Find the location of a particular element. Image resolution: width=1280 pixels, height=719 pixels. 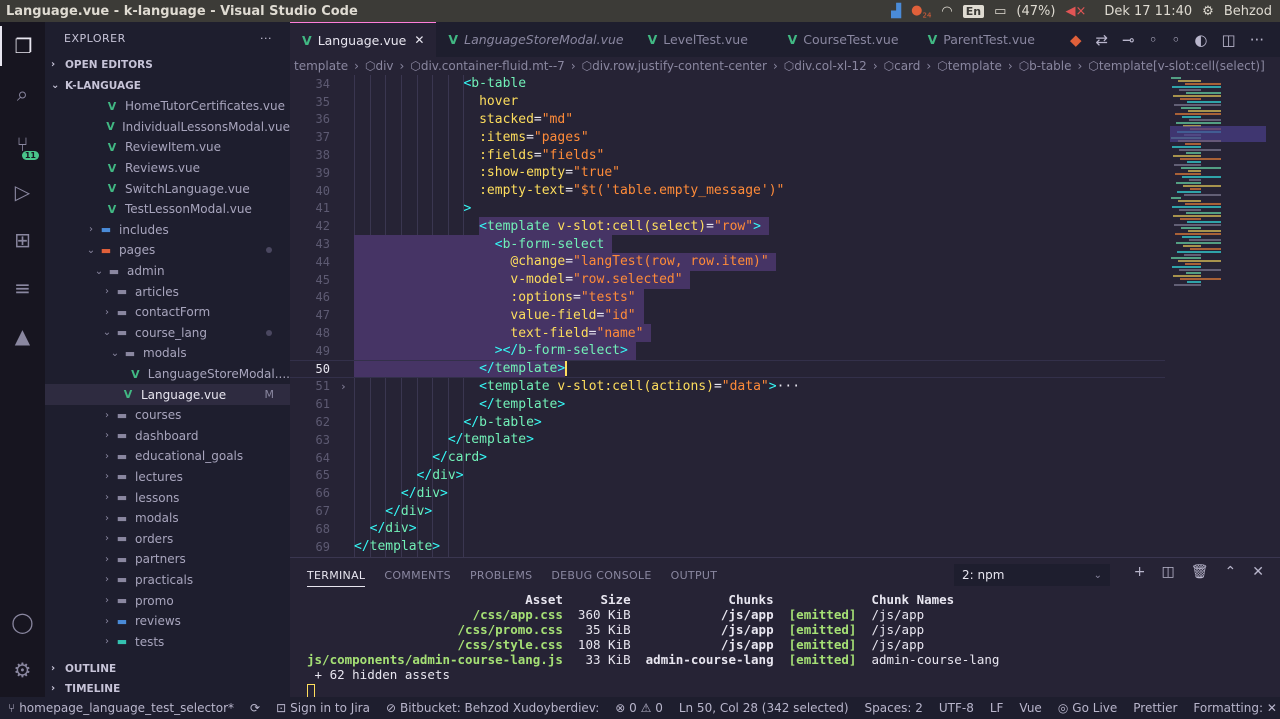

new-terminal-icon: + is located at coordinates (1140, 572).